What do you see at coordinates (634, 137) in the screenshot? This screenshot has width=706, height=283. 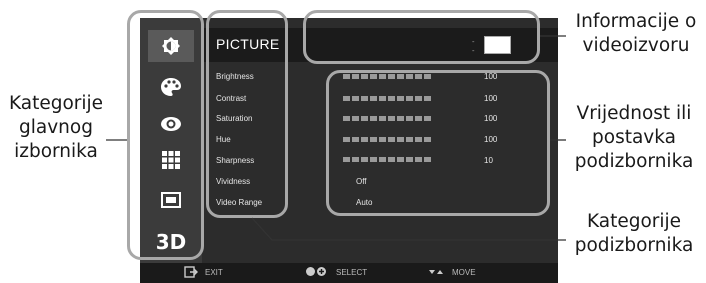 I see `annotation-submenu-value: Vrijednost ili postavka podizbornika` at bounding box center [634, 137].